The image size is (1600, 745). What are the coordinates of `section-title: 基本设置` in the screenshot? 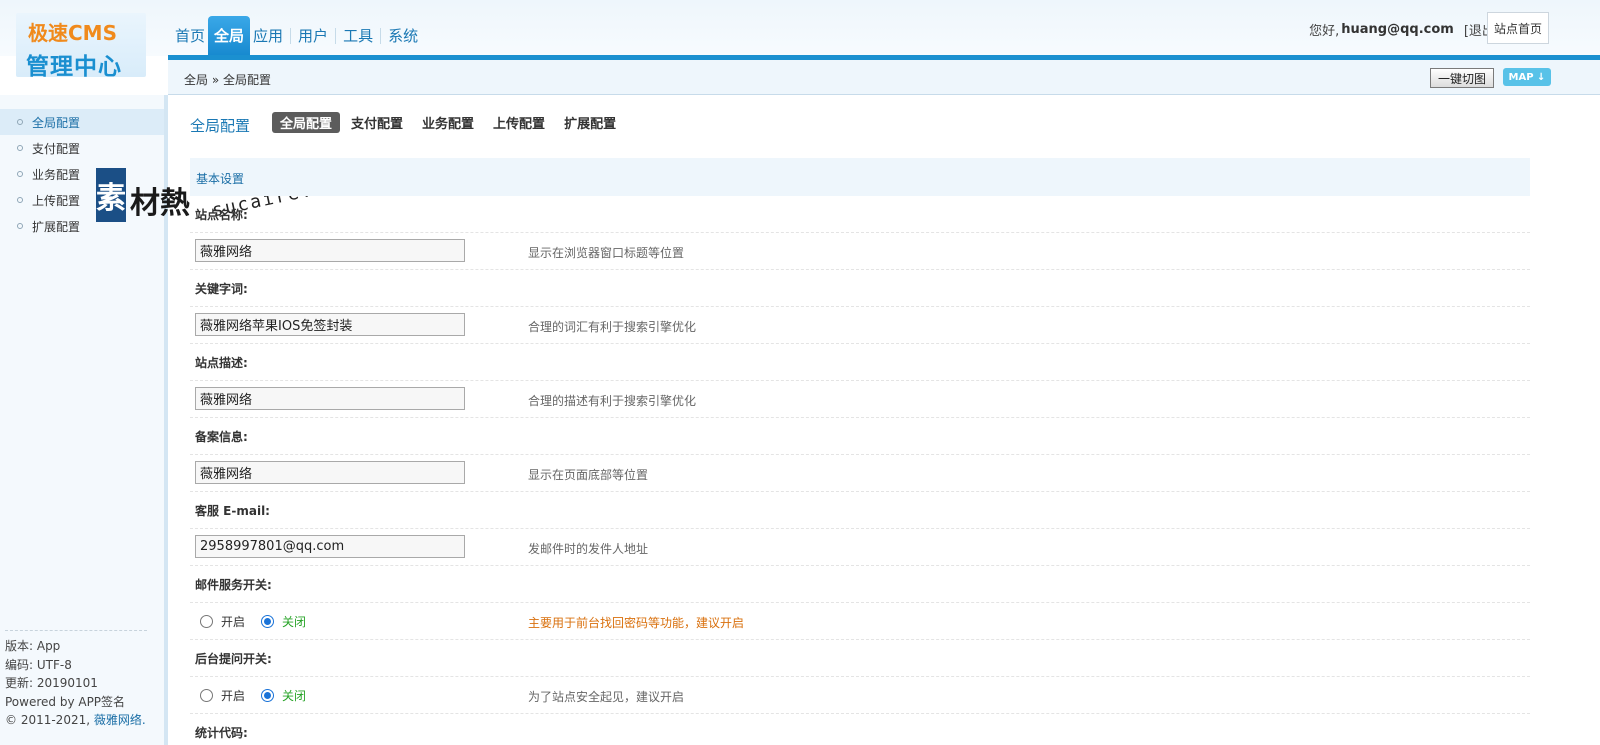 It's located at (220, 179).